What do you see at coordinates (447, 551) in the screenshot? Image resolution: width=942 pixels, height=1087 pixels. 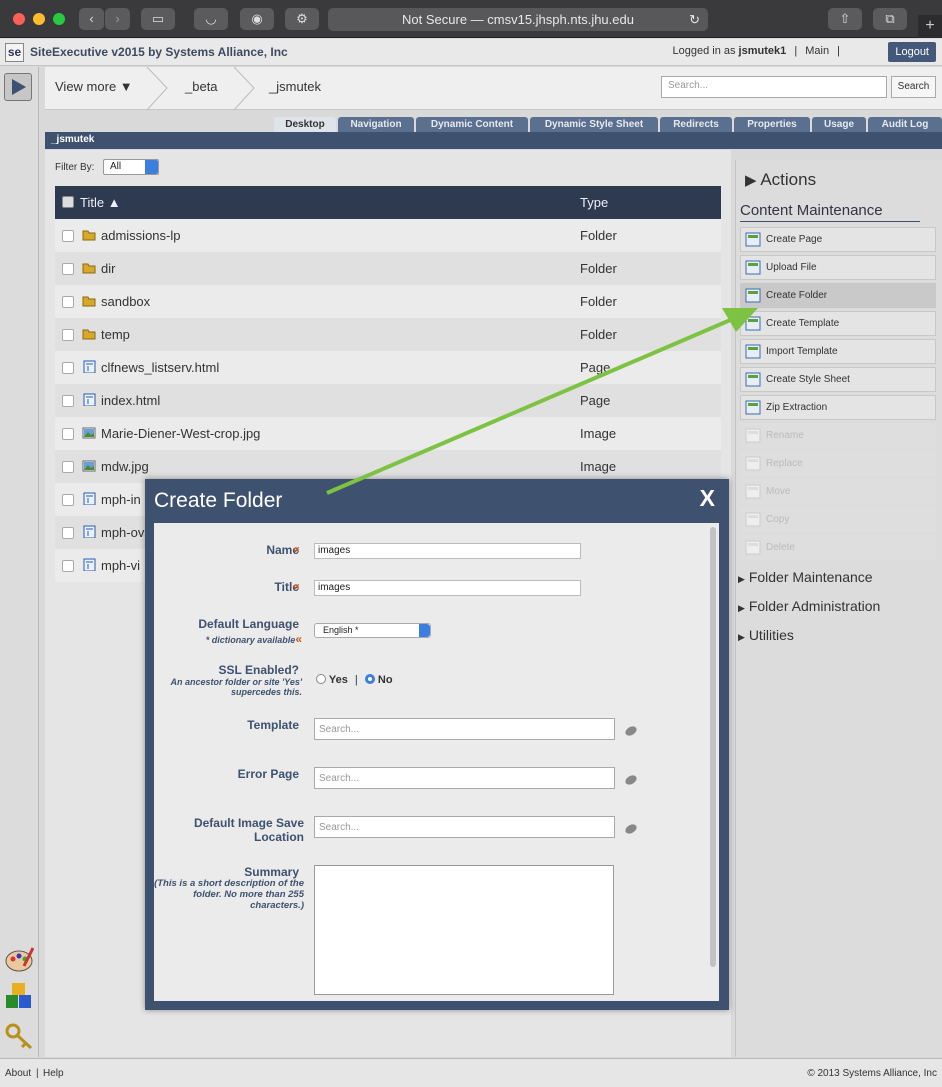 I see `name-field: images` at bounding box center [447, 551].